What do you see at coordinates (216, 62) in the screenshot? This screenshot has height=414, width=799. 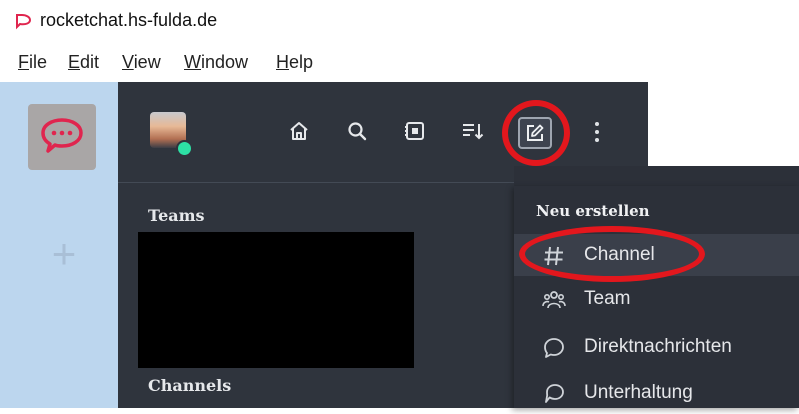 I see `menu-window: Window` at bounding box center [216, 62].